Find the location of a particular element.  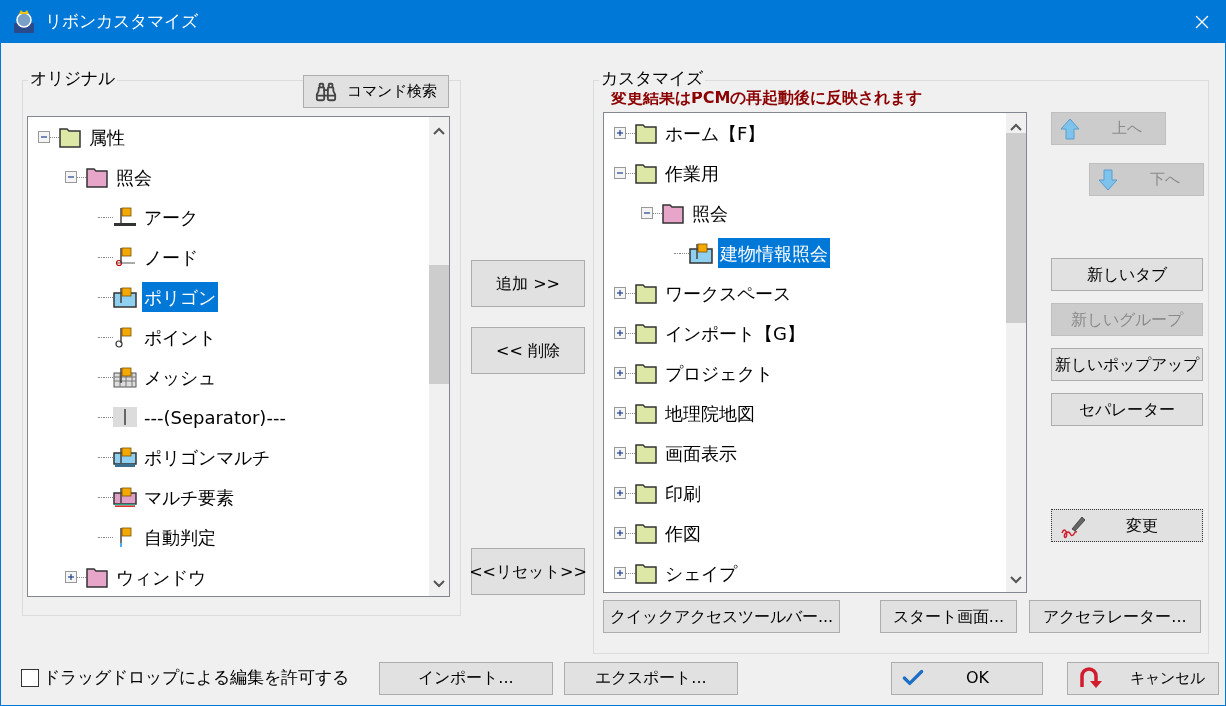

remove-button: << 削除 is located at coordinates (528, 350).